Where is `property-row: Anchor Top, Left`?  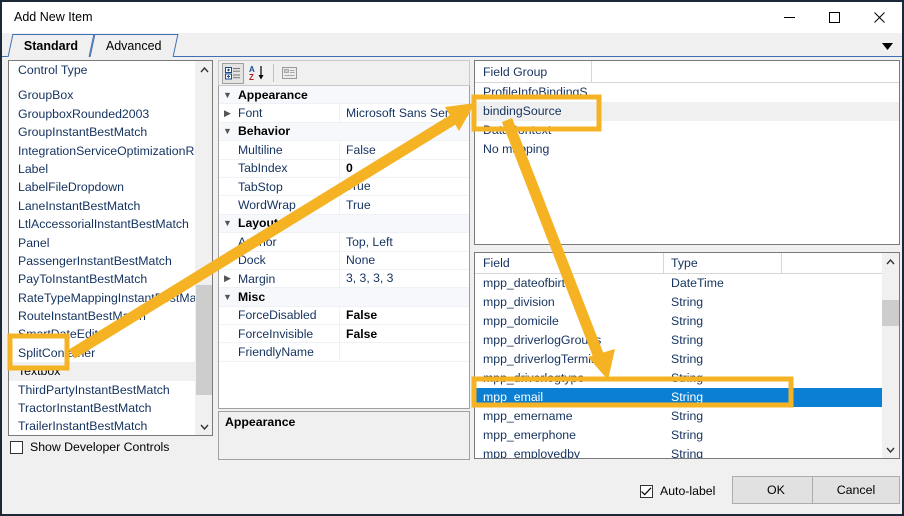 property-row: Anchor Top, Left is located at coordinates (344, 242).